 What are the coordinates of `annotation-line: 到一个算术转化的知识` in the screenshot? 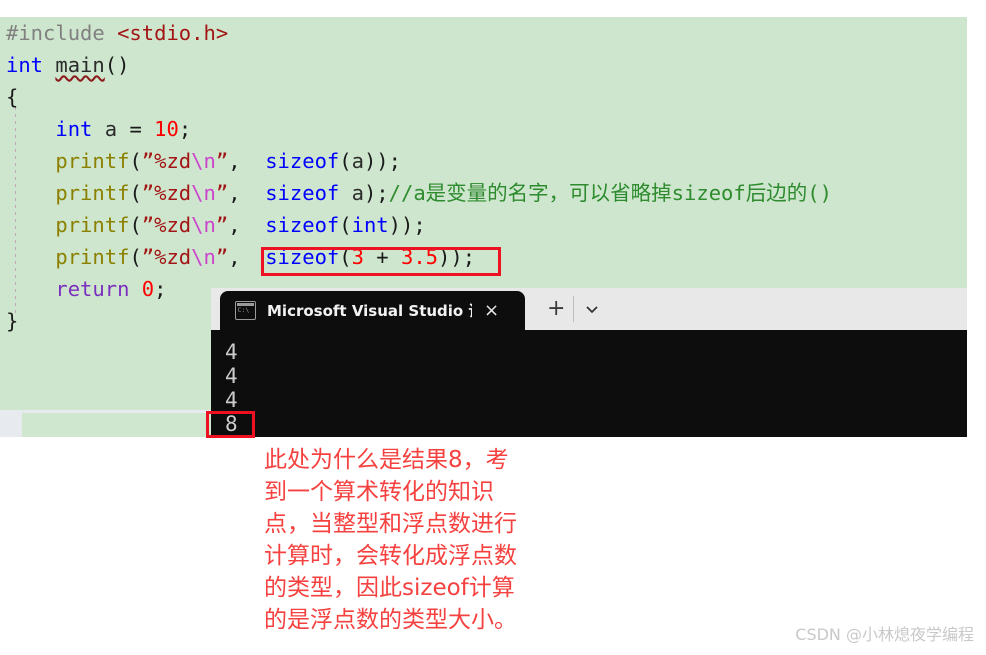 It's located at (379, 492).